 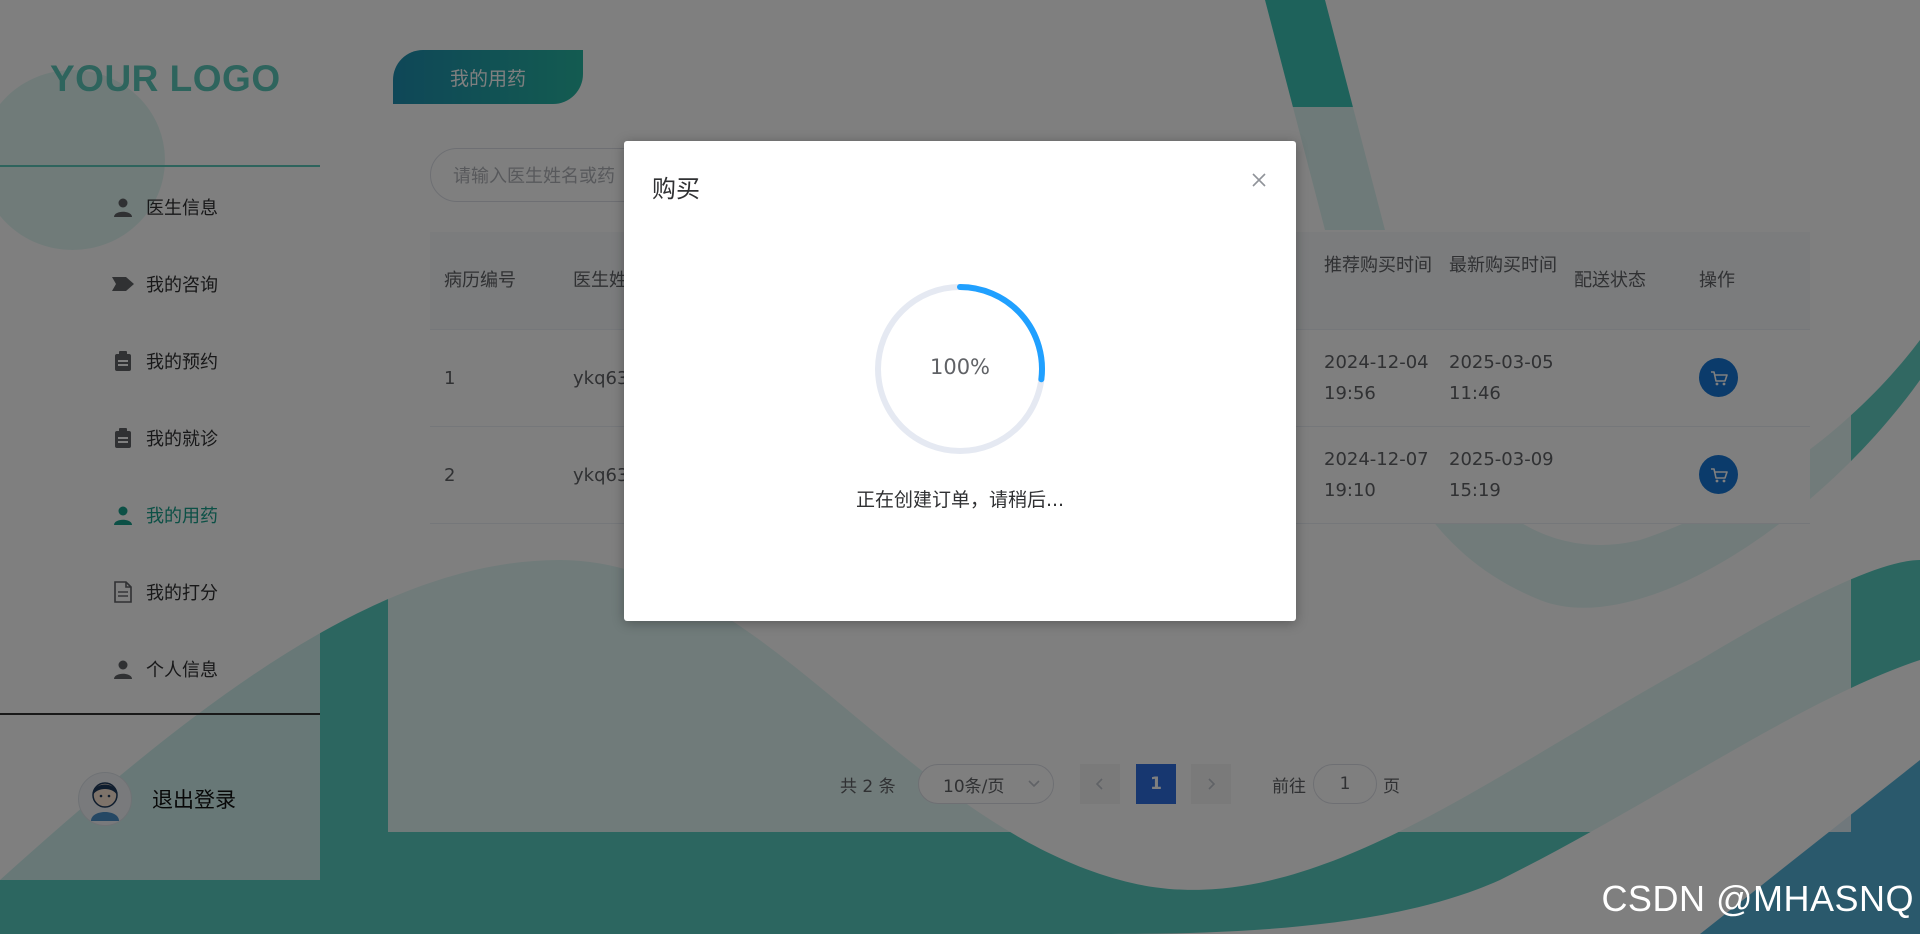 I want to click on watermark: CSDN @MHASNQ, so click(x=1757, y=898).